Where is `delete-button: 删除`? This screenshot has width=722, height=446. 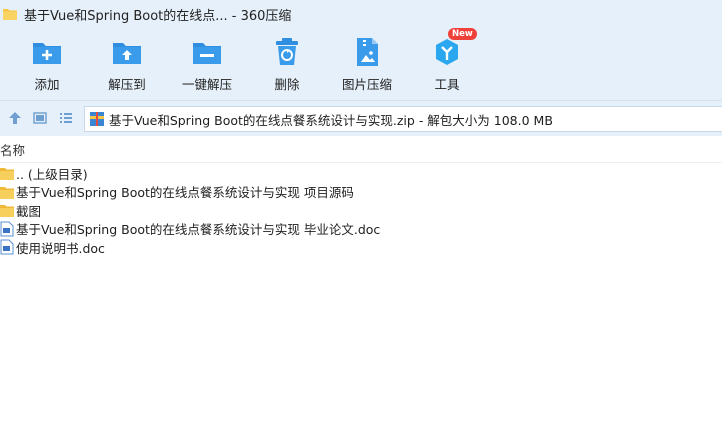 delete-button: 删除 is located at coordinates (287, 64).